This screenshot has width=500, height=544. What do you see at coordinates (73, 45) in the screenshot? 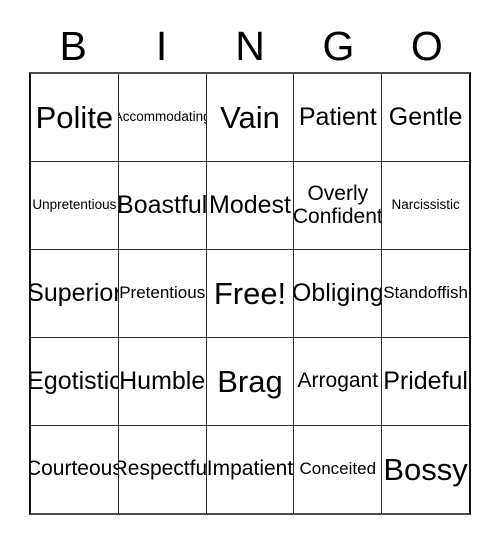
I see `header-letter-b: B` at bounding box center [73, 45].